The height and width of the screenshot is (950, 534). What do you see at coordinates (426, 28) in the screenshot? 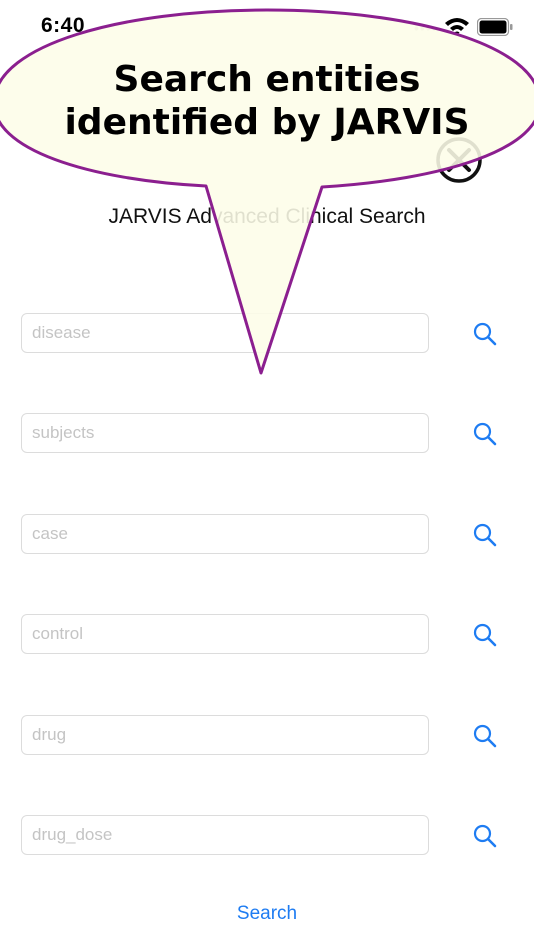
I see `signal-dots: ••••` at bounding box center [426, 28].